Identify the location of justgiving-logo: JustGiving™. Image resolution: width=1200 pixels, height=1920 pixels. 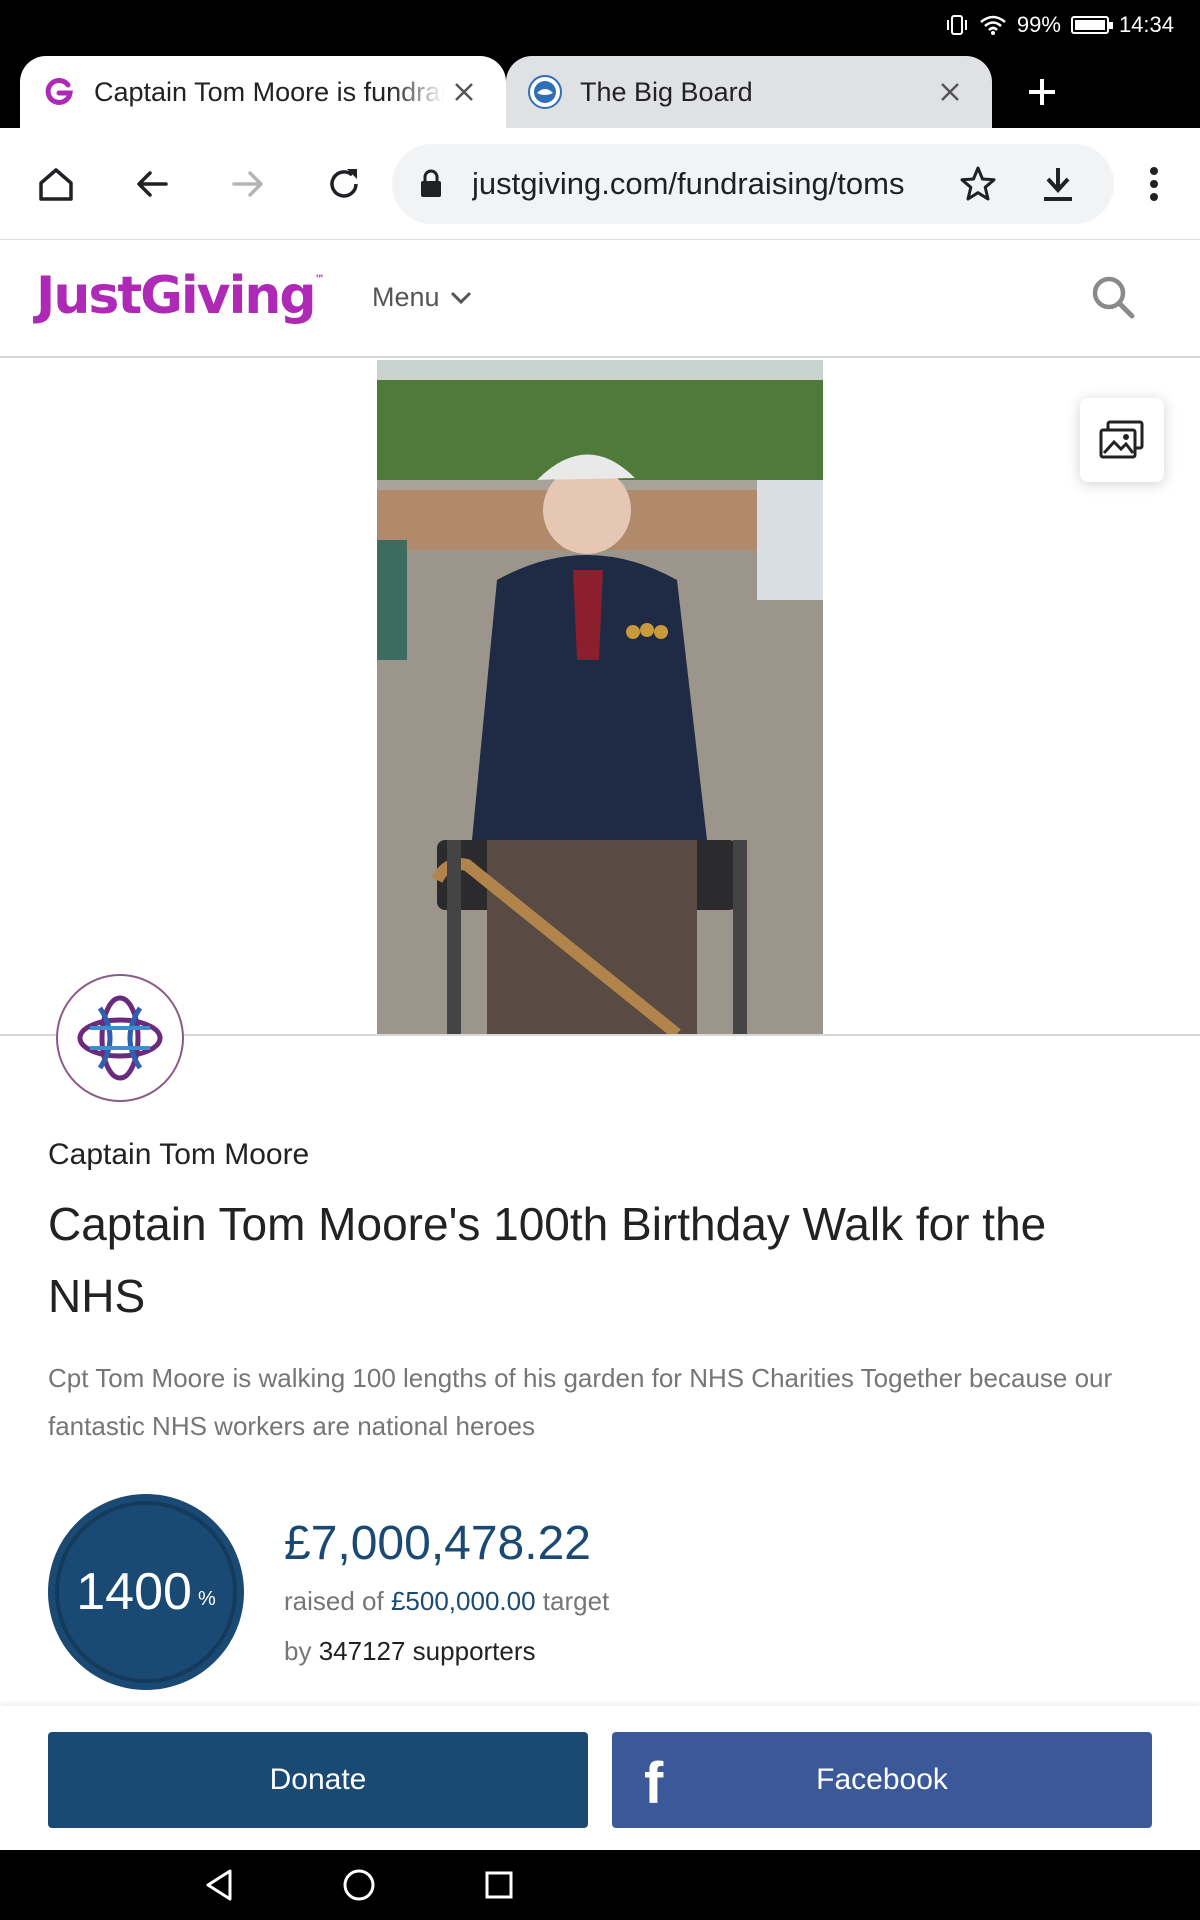
(180, 296).